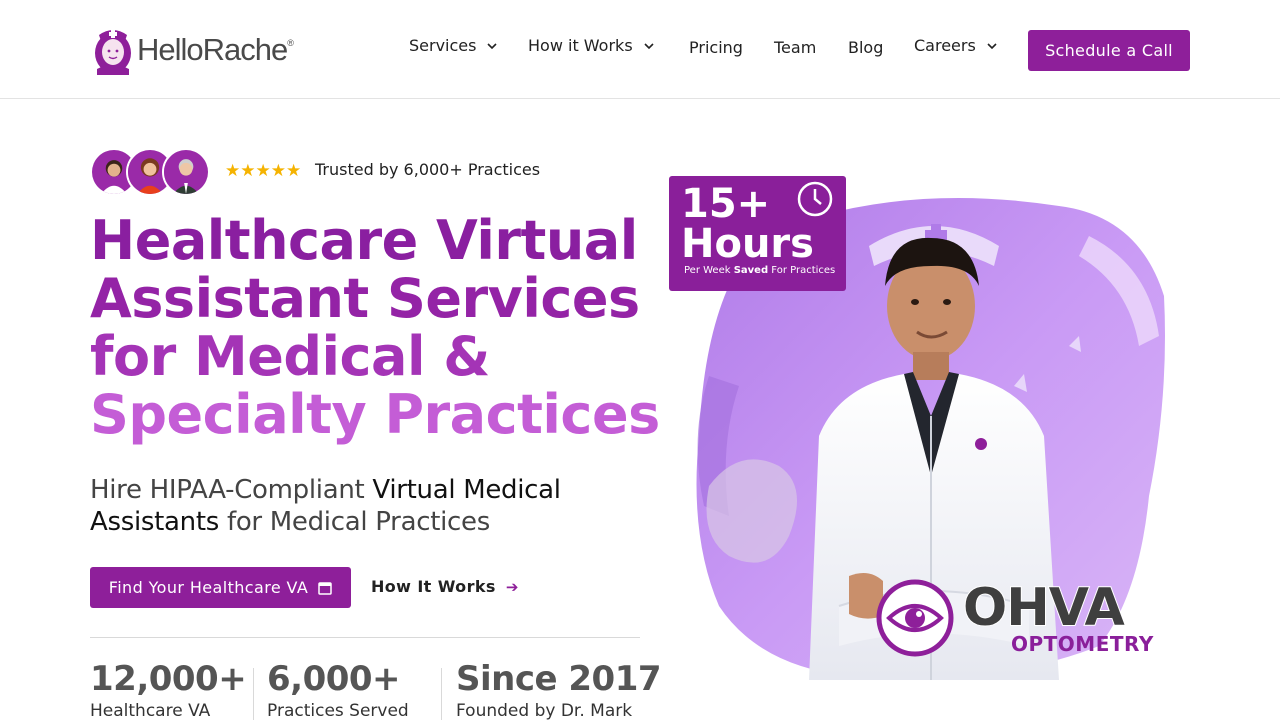  What do you see at coordinates (1082, 644) in the screenshot?
I see `ohva-subtitle: OPTOMETRY` at bounding box center [1082, 644].